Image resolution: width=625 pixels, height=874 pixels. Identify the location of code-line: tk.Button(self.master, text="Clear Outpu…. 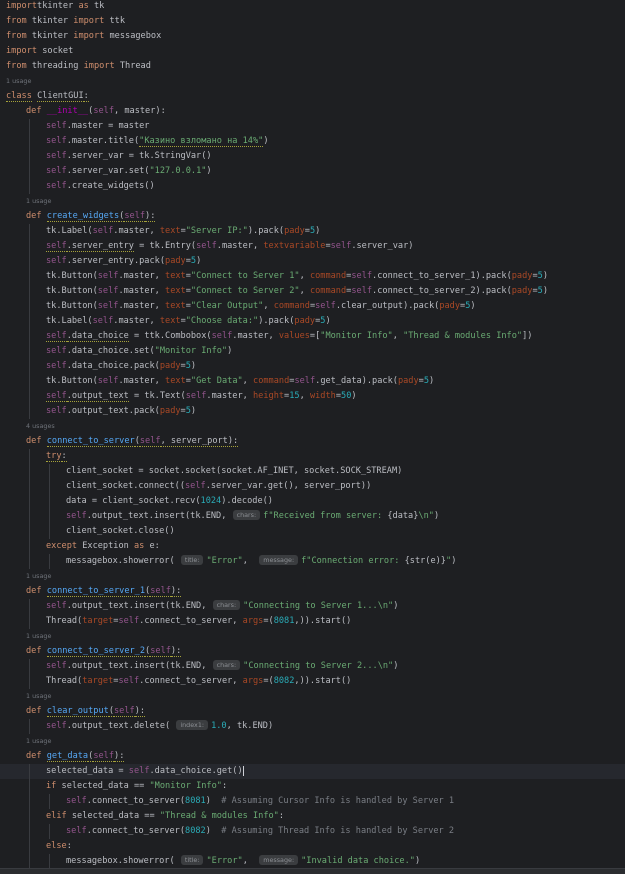
(312, 306).